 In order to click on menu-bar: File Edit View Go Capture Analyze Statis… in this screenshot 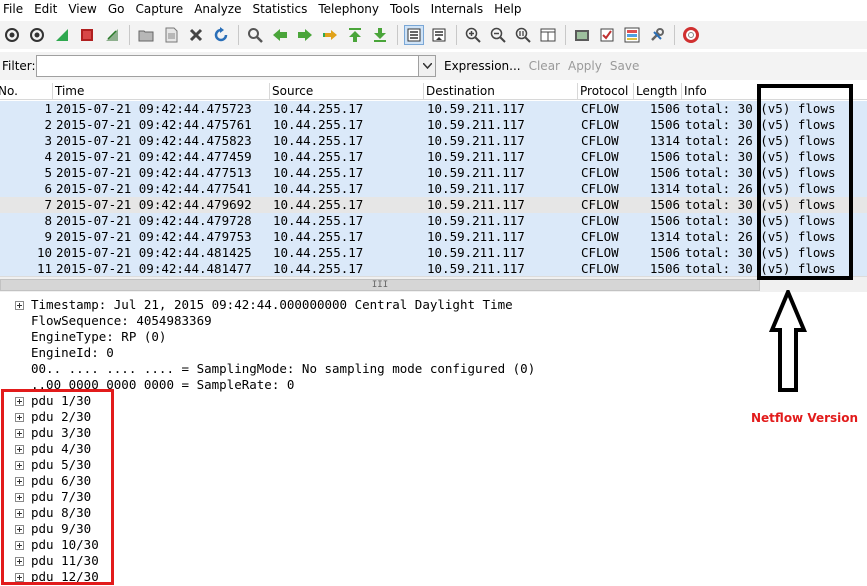, I will do `click(433, 9)`.